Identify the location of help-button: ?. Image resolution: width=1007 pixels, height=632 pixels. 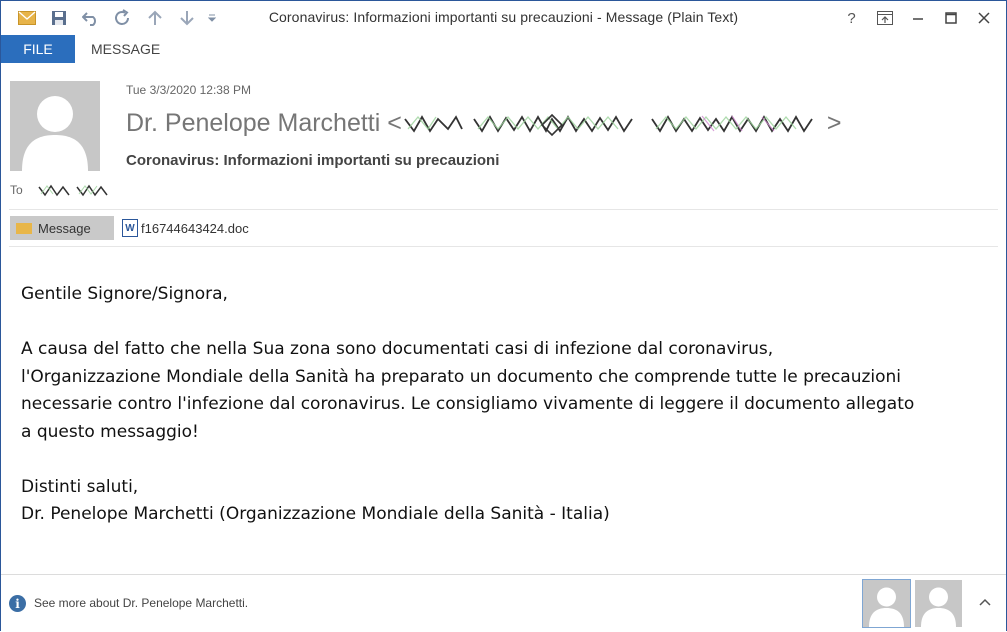
(851, 18).